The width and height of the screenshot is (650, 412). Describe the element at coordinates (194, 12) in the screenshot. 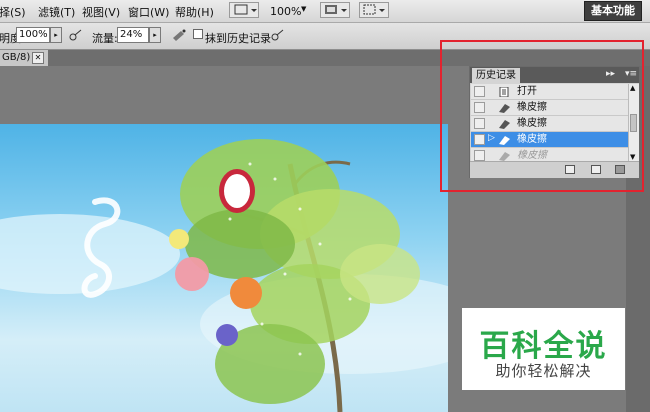

I see `menu-help: 帮助(H)` at that location.